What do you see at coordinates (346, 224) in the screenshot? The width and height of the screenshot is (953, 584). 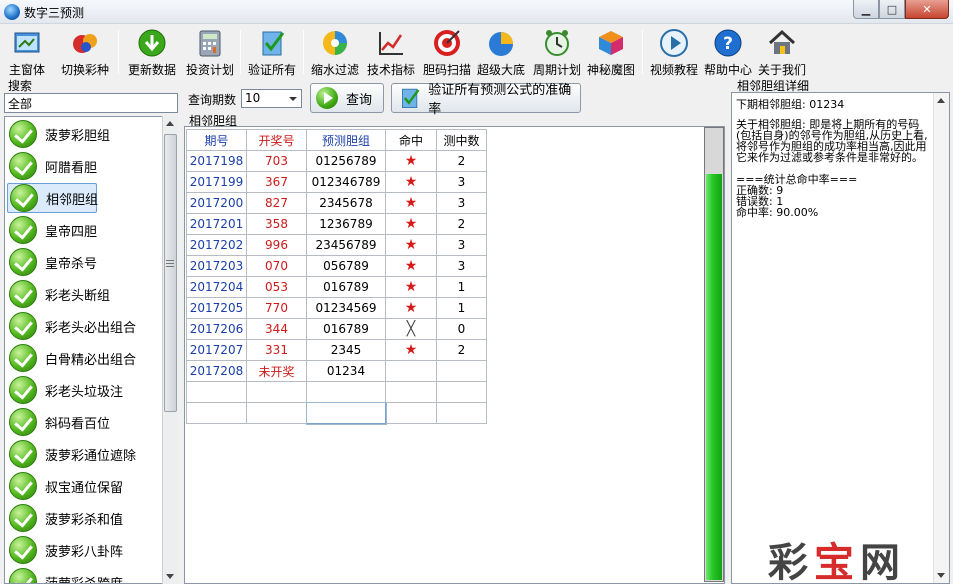 I see `prediction-cell: 1236789` at bounding box center [346, 224].